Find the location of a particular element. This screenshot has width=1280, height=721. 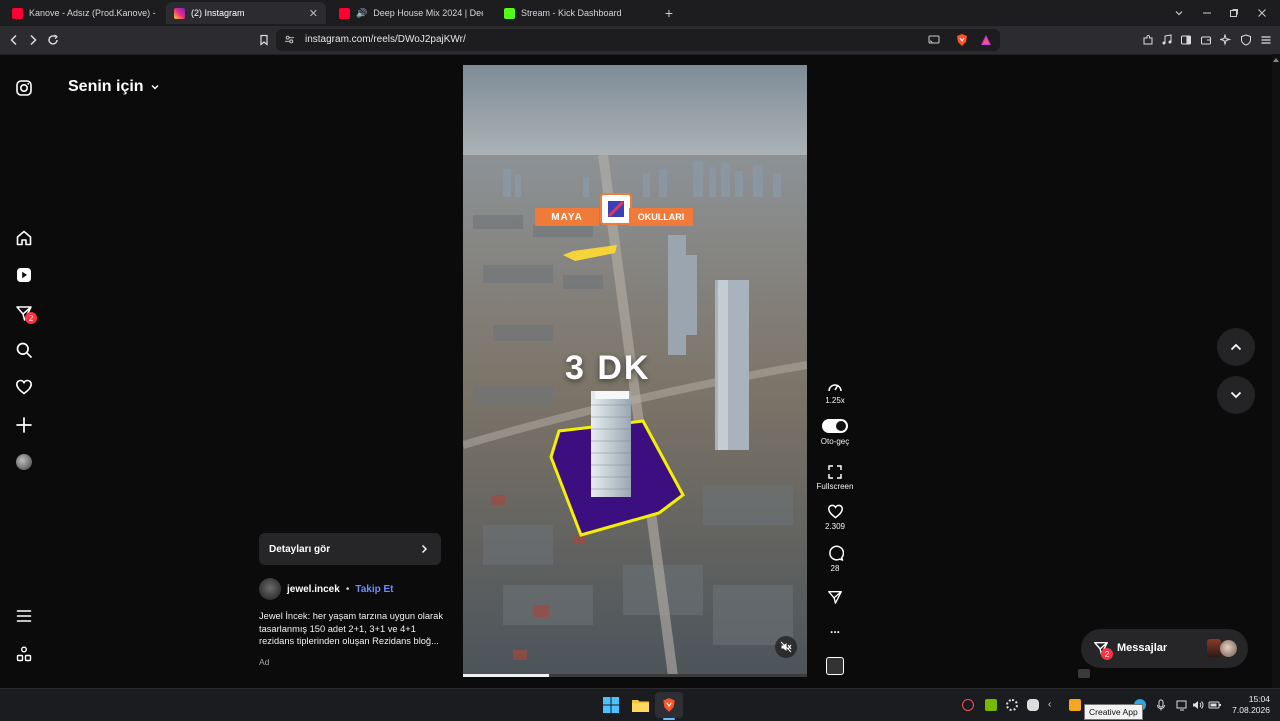

tab-instagram: (2) Instagram ✕ is located at coordinates (246, 13).